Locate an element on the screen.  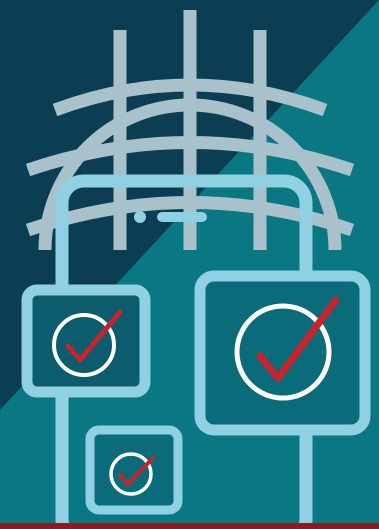
bottom-accent-bar is located at coordinates (189, 526).